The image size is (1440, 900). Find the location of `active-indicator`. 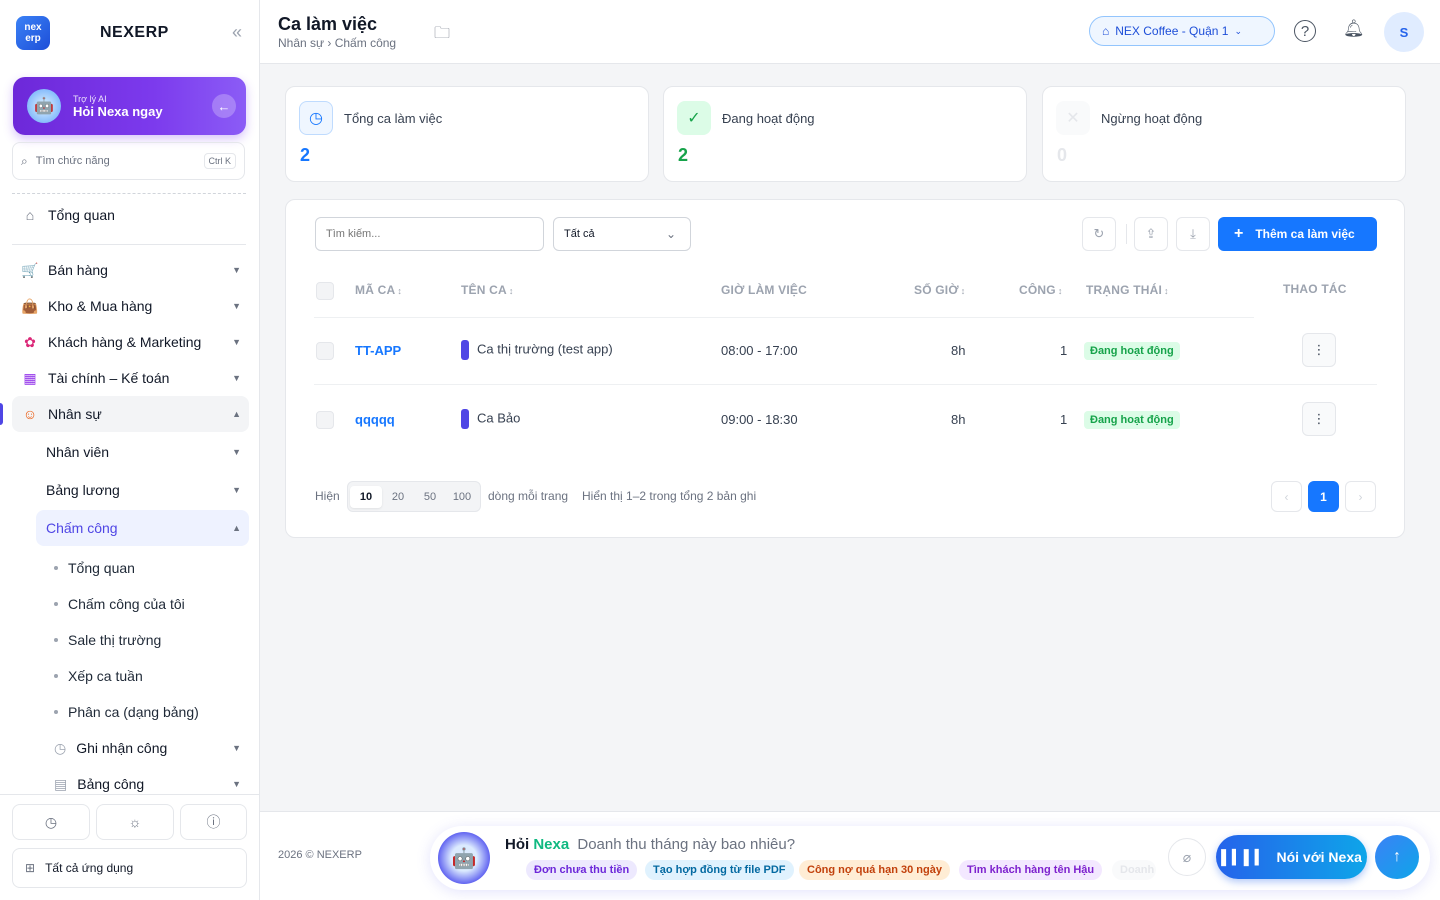

active-indicator is located at coordinates (1, 414).